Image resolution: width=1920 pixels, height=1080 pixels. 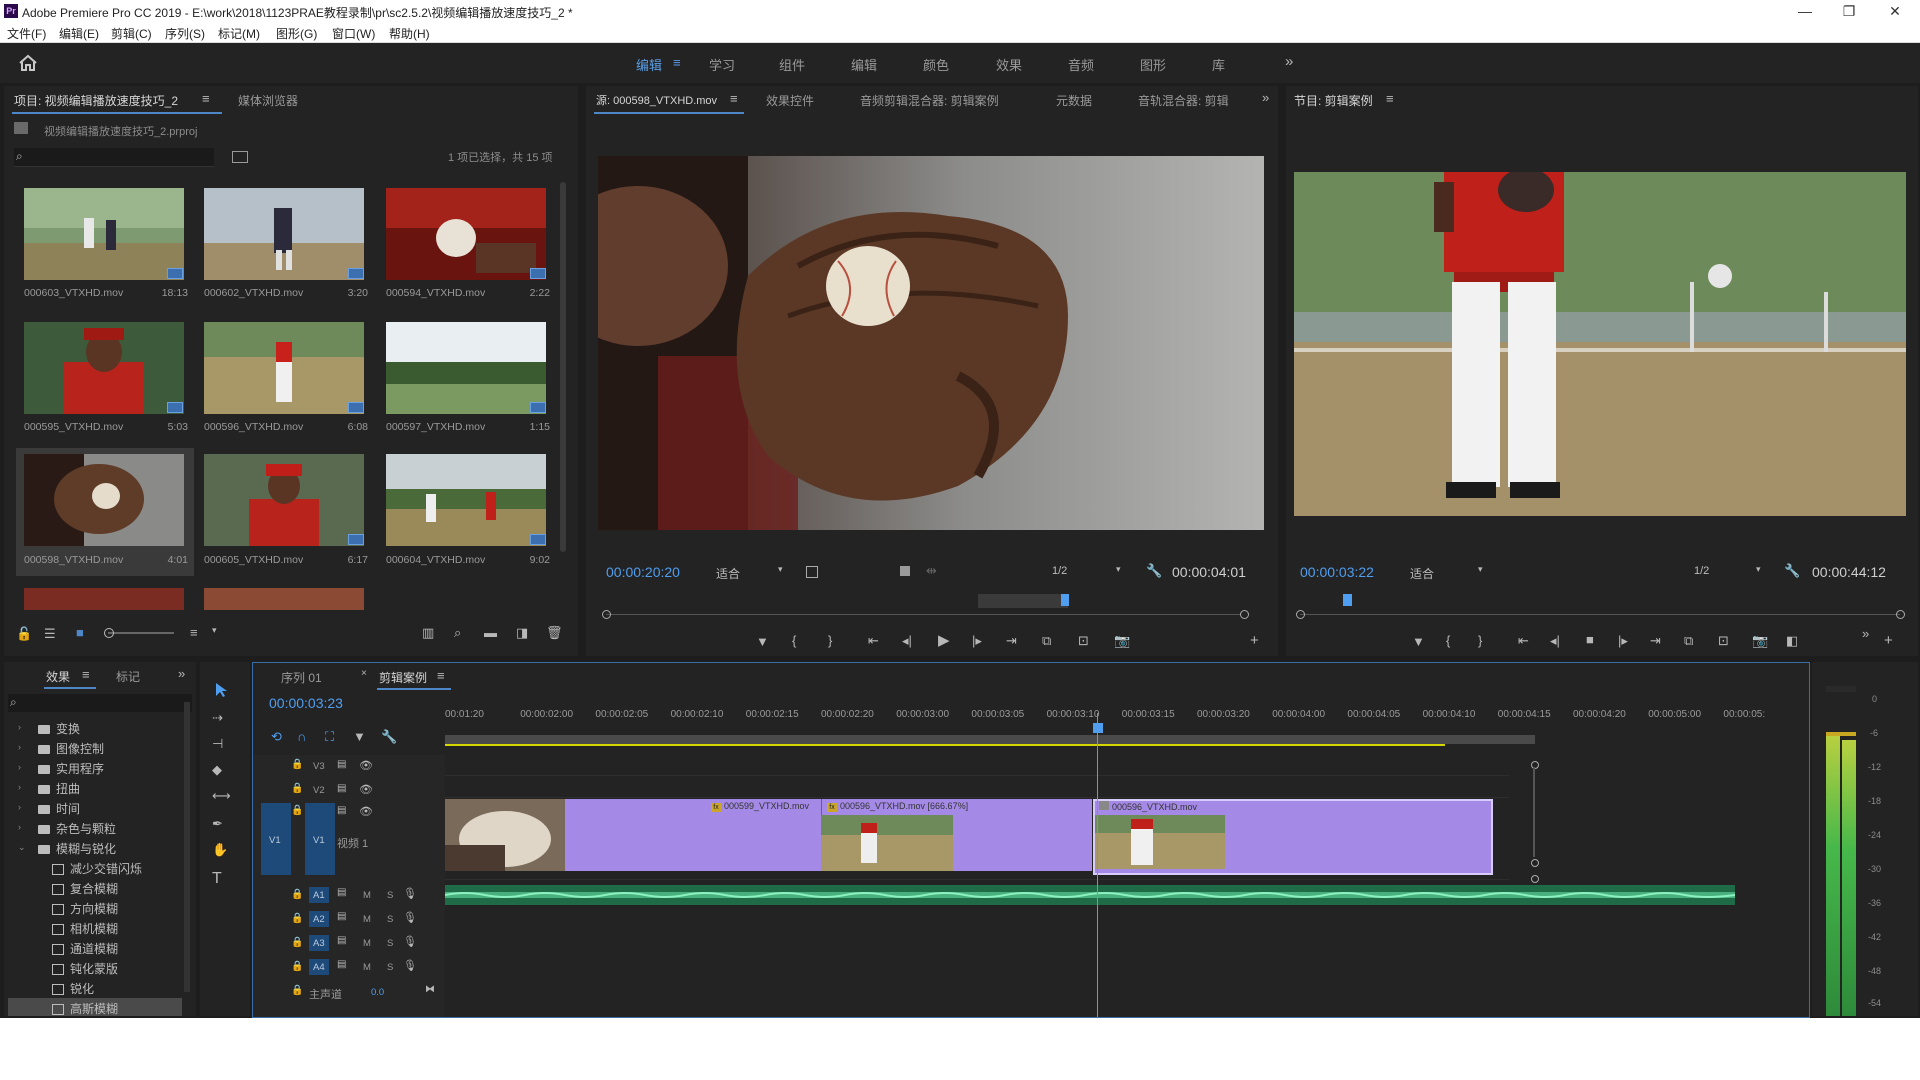 I want to click on track-label-v2: V2, so click(x=319, y=790).